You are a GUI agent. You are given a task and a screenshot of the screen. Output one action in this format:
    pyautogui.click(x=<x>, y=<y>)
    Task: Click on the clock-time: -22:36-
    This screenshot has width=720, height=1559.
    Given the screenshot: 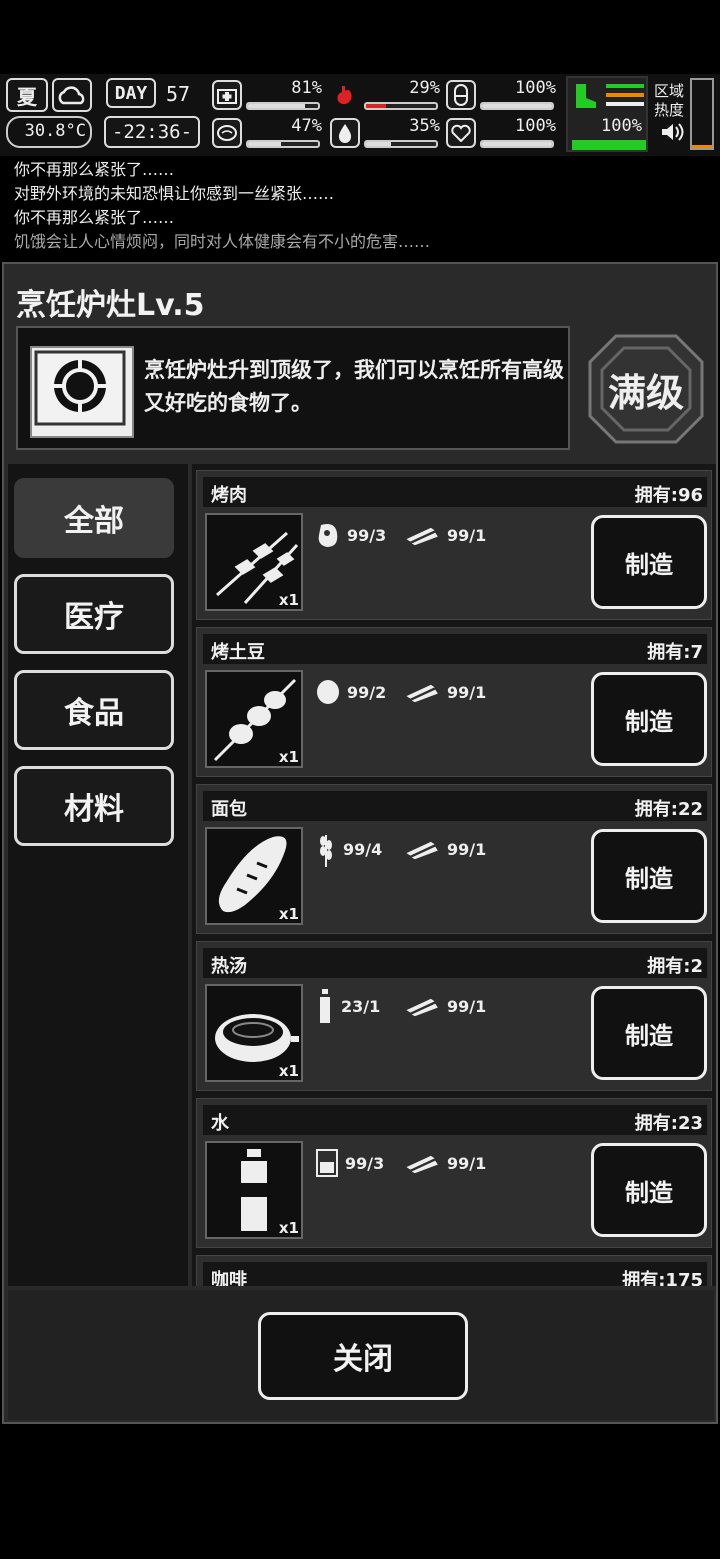 What is the action you would take?
    pyautogui.click(x=152, y=132)
    